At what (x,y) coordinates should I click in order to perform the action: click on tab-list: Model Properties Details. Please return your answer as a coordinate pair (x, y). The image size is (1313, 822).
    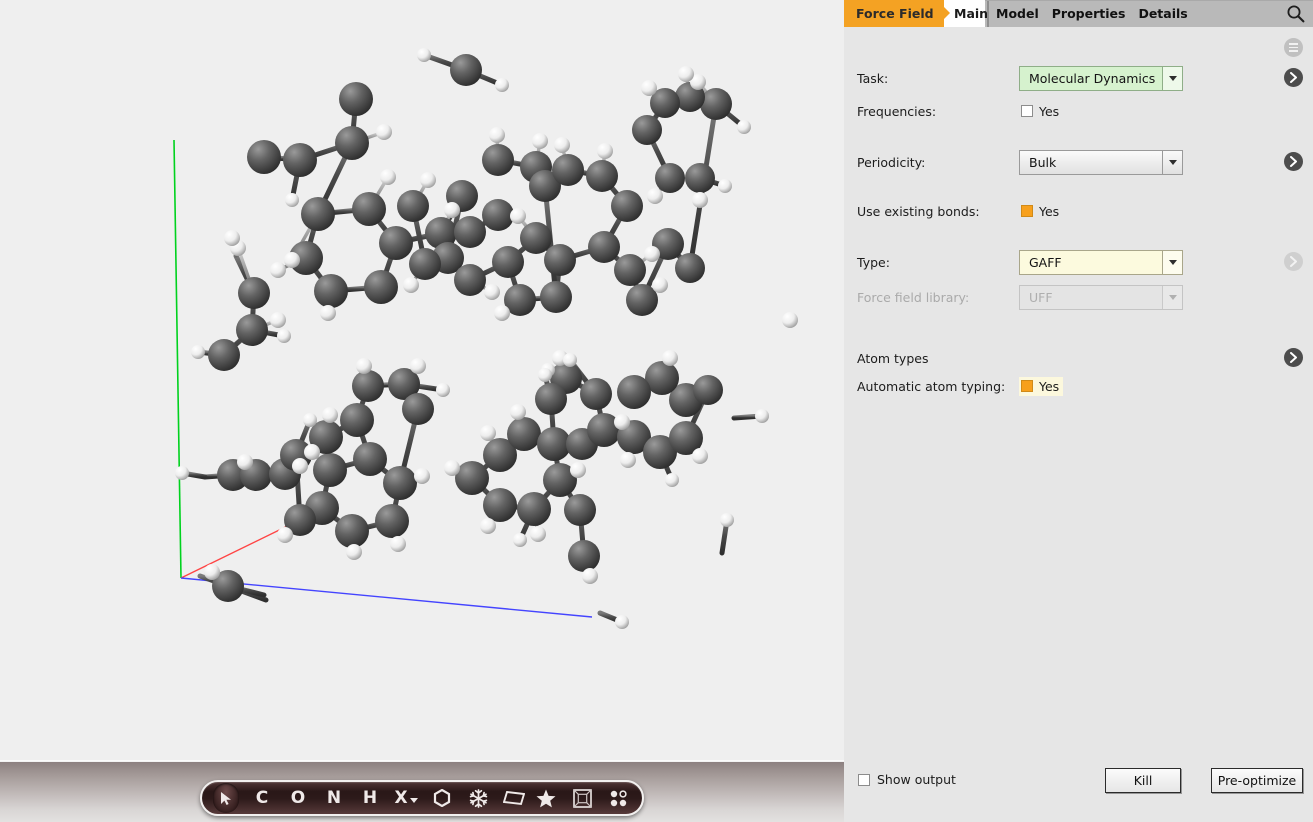
    Looking at the image, I should click on (1092, 13).